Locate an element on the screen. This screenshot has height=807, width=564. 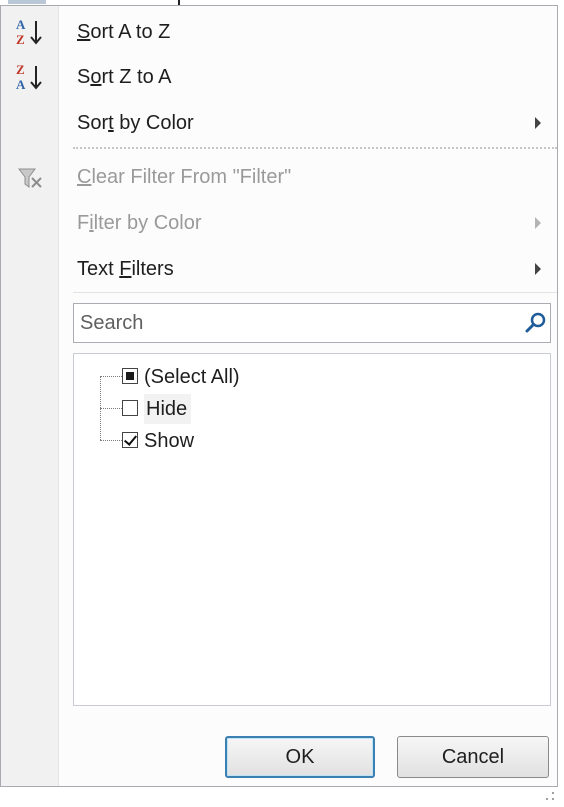
list-item-label: (Select All) is located at coordinates (192, 377).